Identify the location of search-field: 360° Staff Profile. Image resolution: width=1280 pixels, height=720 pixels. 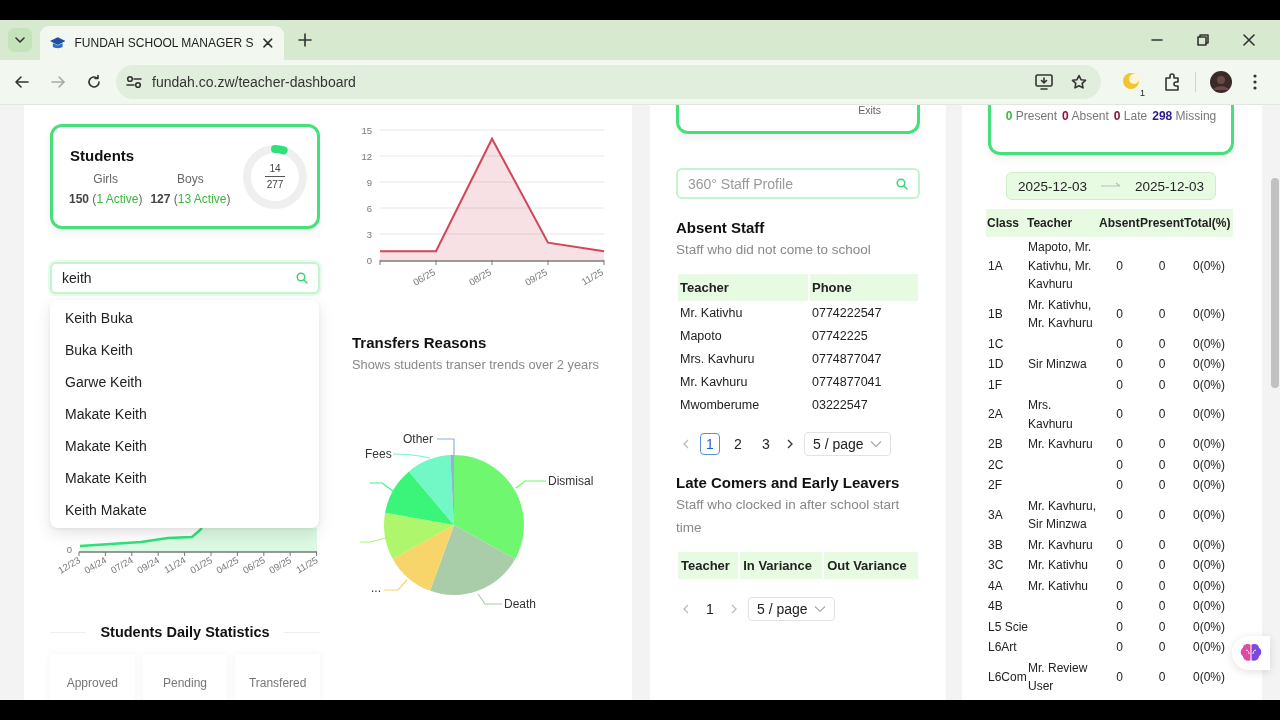
(798, 183).